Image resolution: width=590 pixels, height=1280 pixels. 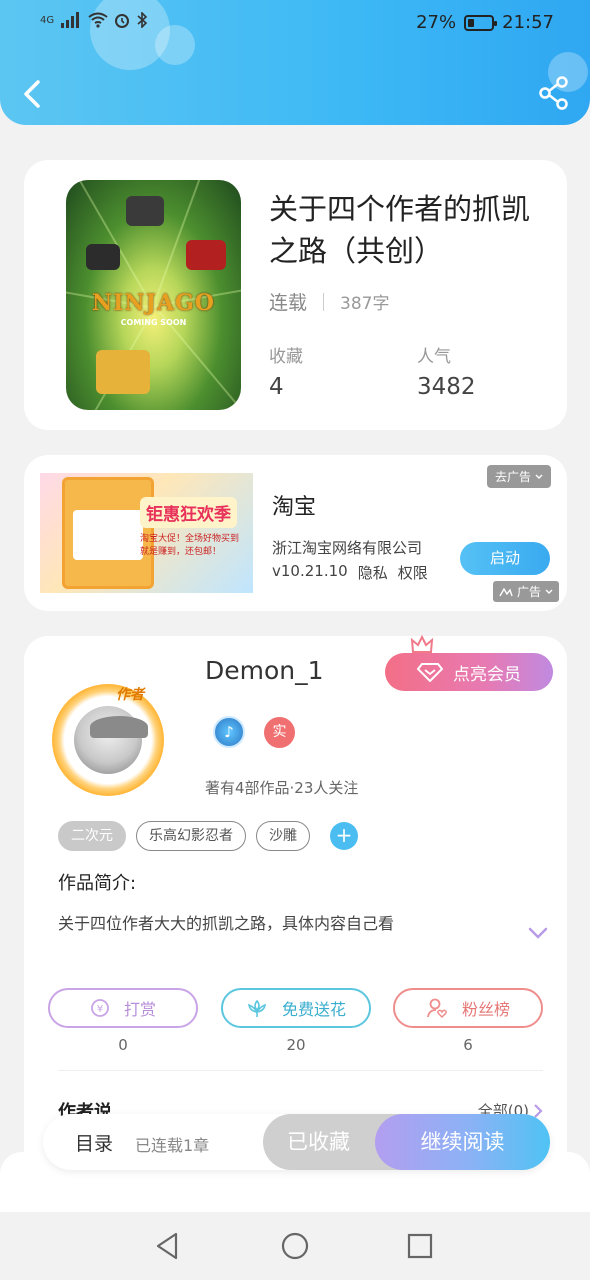 I want to click on decor-bubble, so click(x=175, y=45).